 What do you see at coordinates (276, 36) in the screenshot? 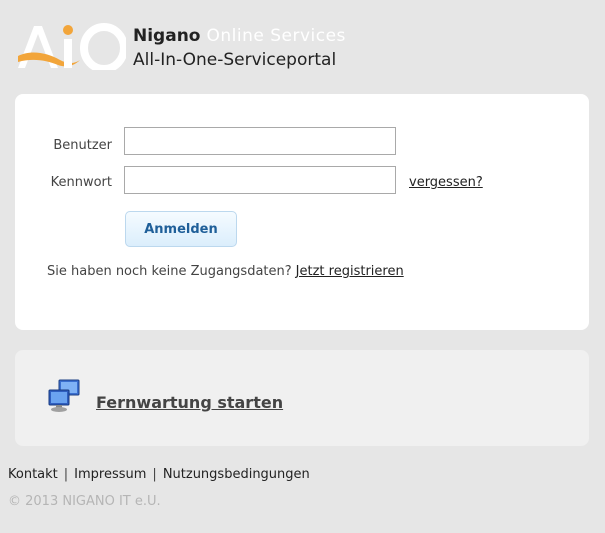
I see `brand-subtitle: Online Services` at bounding box center [276, 36].